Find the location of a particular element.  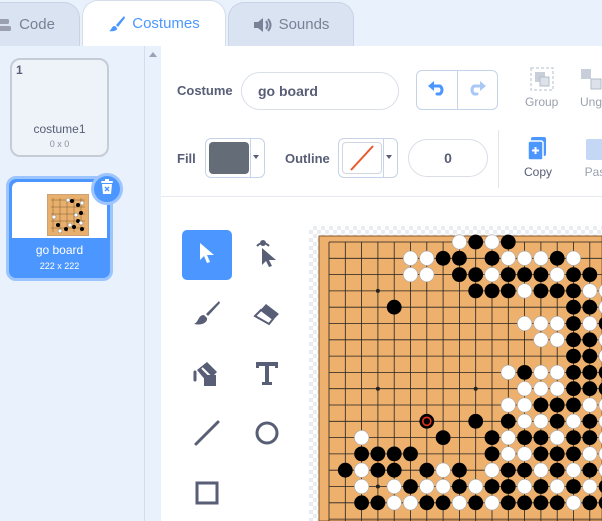

fill-tool is located at coordinates (207, 375).